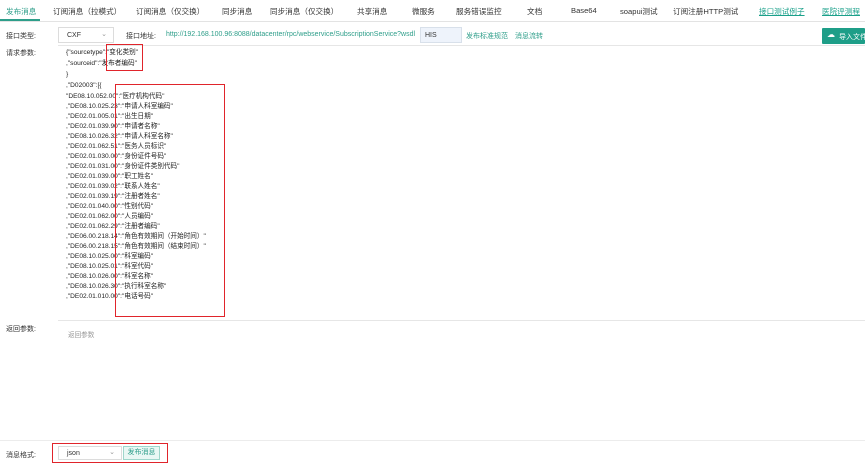 This screenshot has width=865, height=464. What do you see at coordinates (67, 74) in the screenshot?
I see `code-line: }` at bounding box center [67, 74].